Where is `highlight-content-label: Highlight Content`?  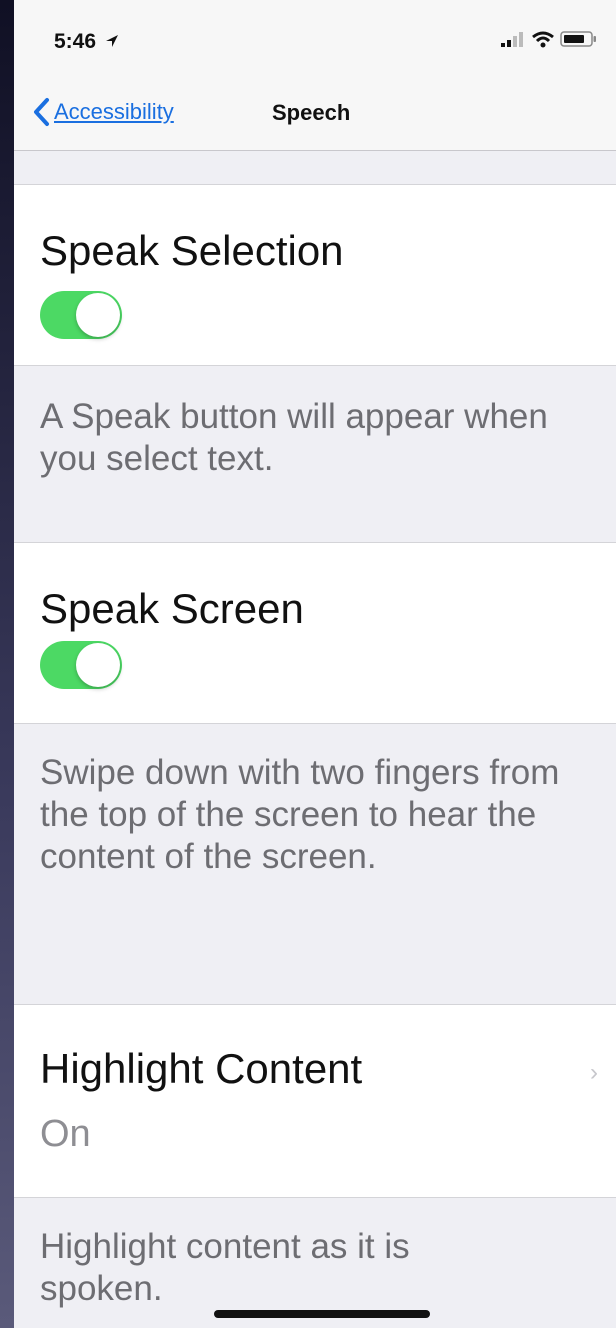
highlight-content-label: Highlight Content is located at coordinates (201, 1068).